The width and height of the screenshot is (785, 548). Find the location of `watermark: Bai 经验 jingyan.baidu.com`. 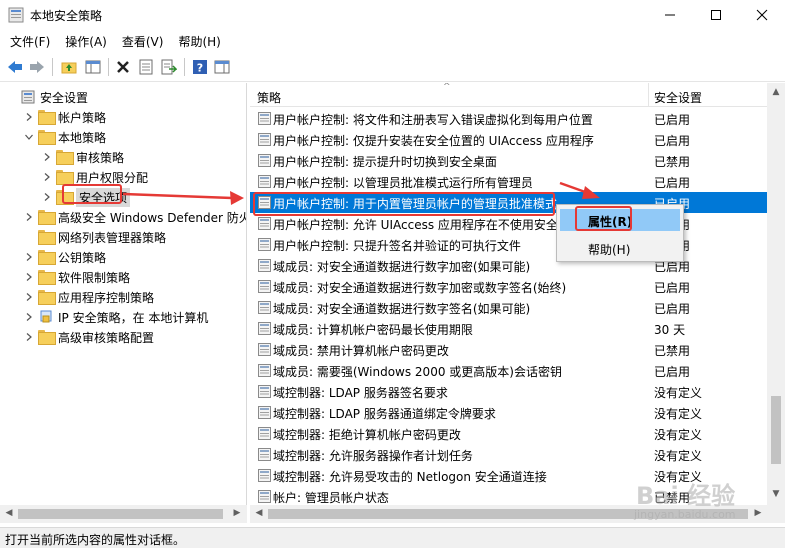

watermark: Bai 经验 jingyan.baidu.com is located at coordinates (703, 501).